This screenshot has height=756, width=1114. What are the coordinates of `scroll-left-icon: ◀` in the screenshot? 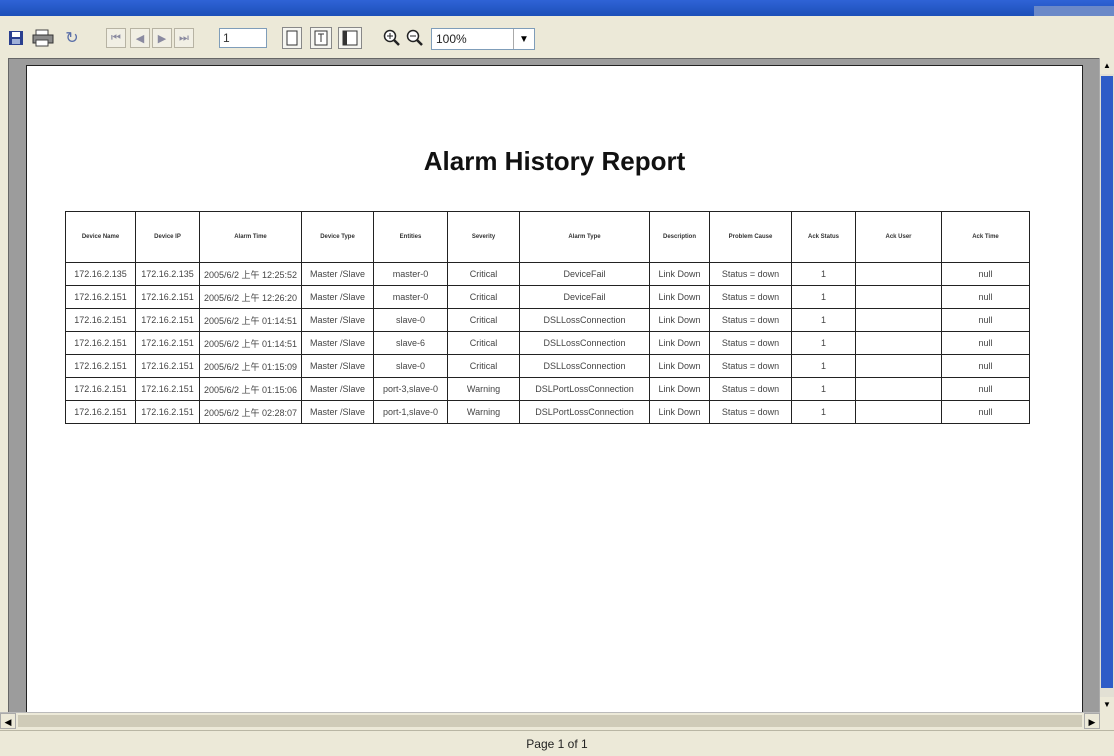 It's located at (8, 721).